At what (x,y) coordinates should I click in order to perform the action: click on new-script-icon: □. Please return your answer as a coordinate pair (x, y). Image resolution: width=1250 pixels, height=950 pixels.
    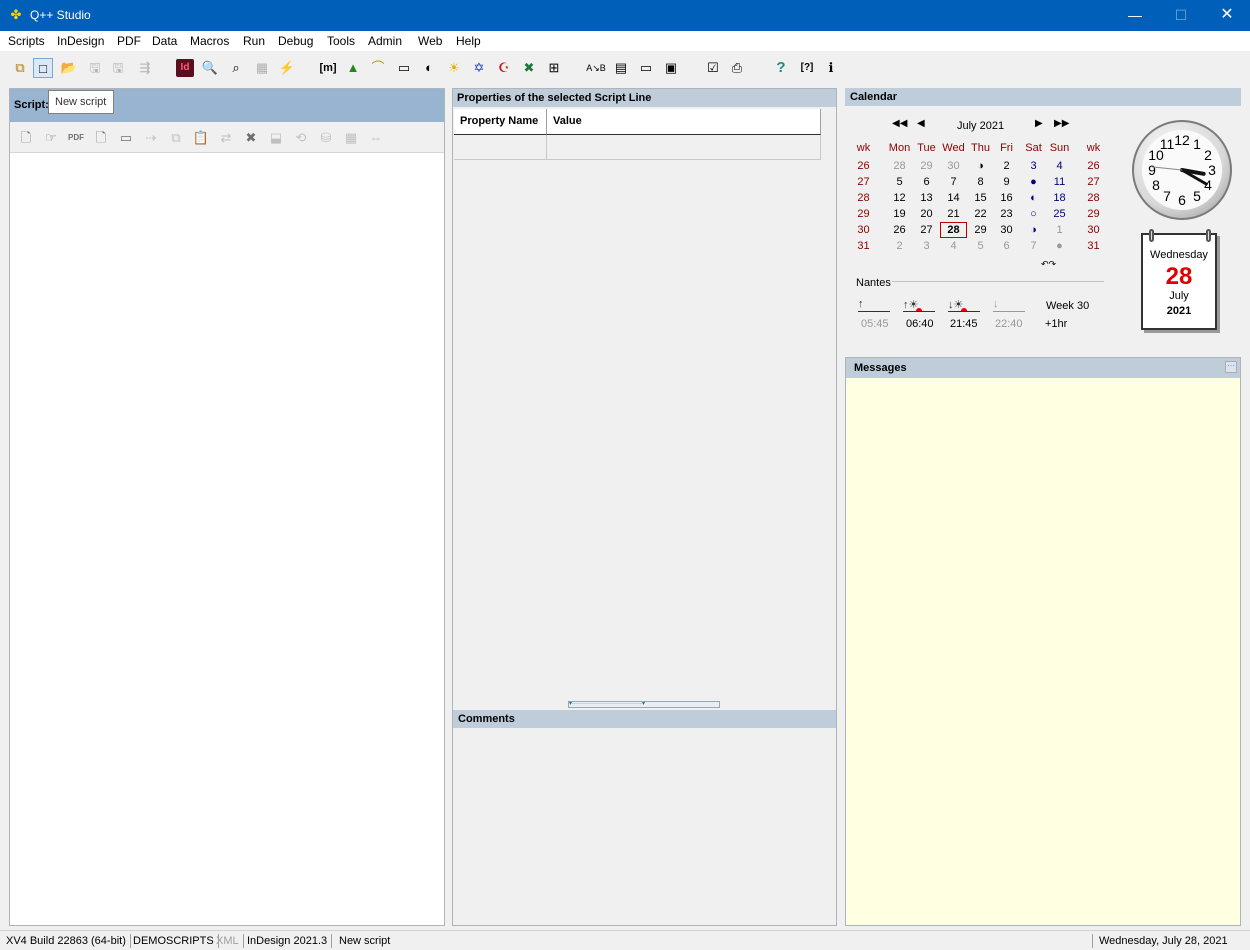
    Looking at the image, I should click on (43, 68).